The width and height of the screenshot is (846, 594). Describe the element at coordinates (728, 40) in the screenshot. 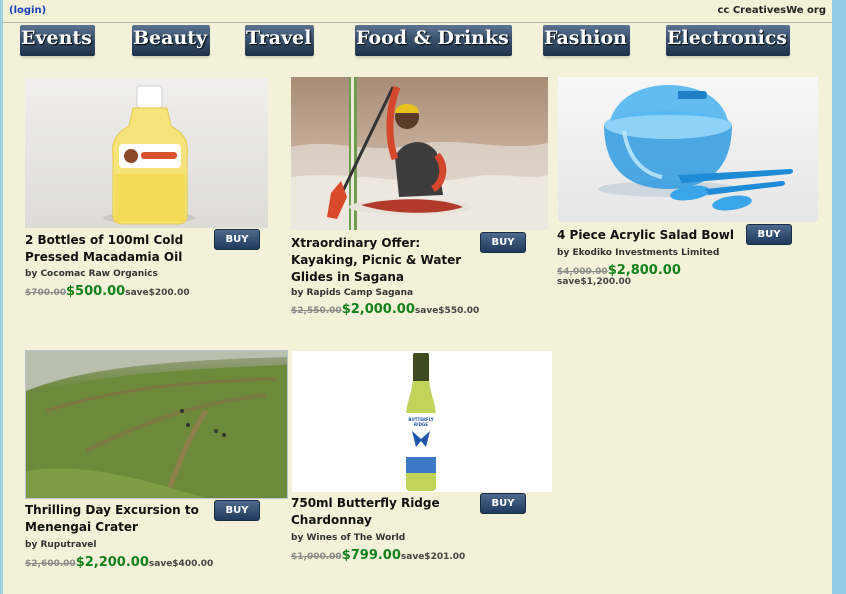

I see `nav-tab-electronics: Electronics` at that location.